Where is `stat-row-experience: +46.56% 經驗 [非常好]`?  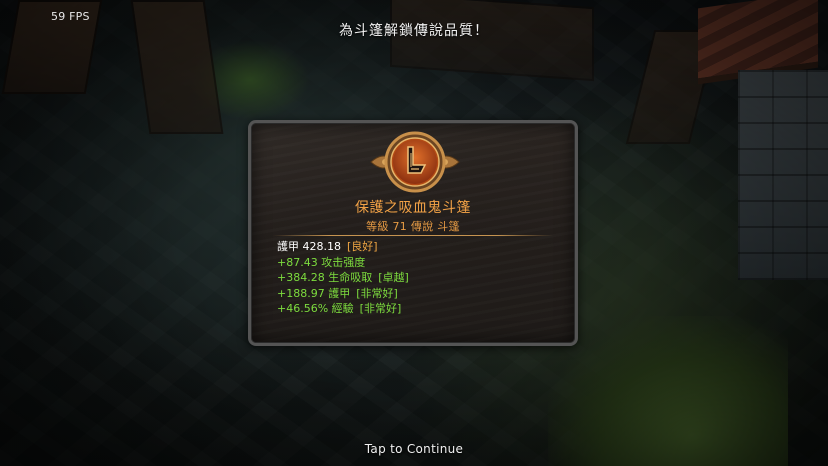
stat-row-experience: +46.56% 經驗 [非常好] is located at coordinates (343, 309).